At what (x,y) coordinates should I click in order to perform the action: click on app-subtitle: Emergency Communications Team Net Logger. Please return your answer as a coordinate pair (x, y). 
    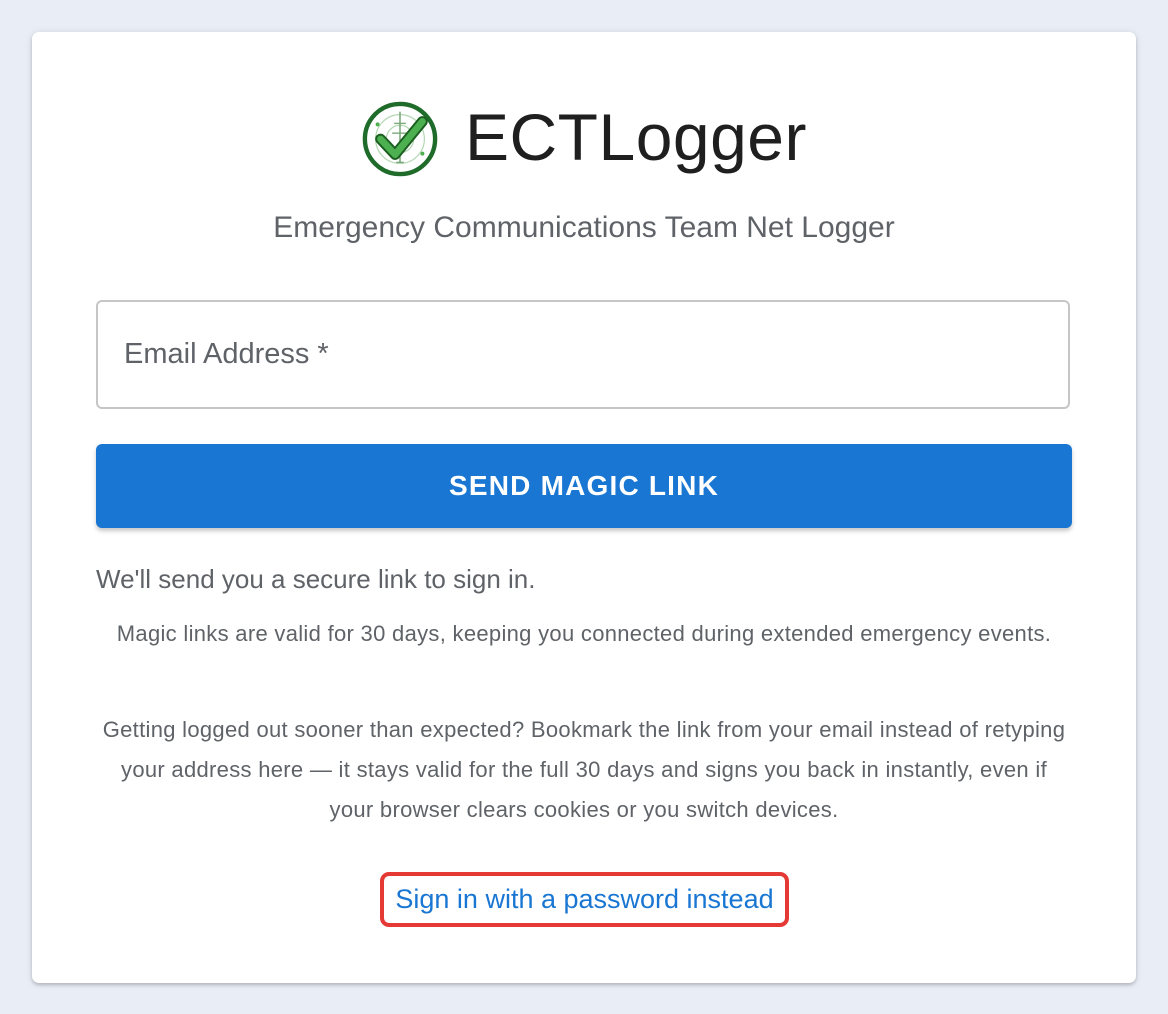
    Looking at the image, I should click on (584, 227).